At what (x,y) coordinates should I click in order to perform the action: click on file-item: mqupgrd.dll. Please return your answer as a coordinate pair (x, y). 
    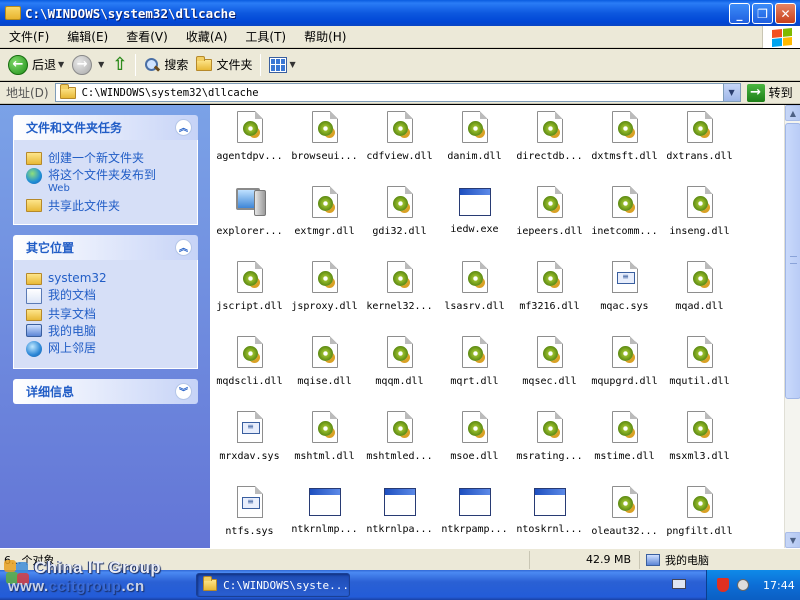
    Looking at the image, I should click on (624, 361).